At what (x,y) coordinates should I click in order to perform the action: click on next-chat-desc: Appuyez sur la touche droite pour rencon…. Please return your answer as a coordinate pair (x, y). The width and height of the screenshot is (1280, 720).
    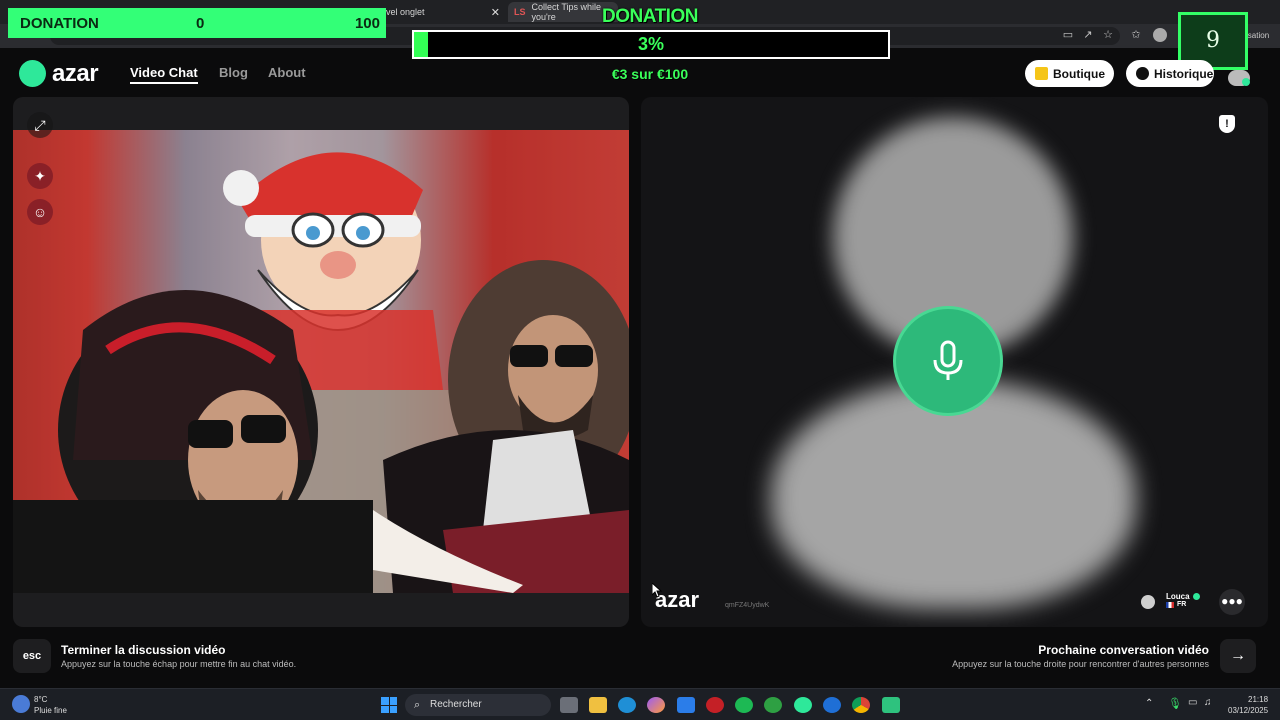
    Looking at the image, I should click on (1080, 664).